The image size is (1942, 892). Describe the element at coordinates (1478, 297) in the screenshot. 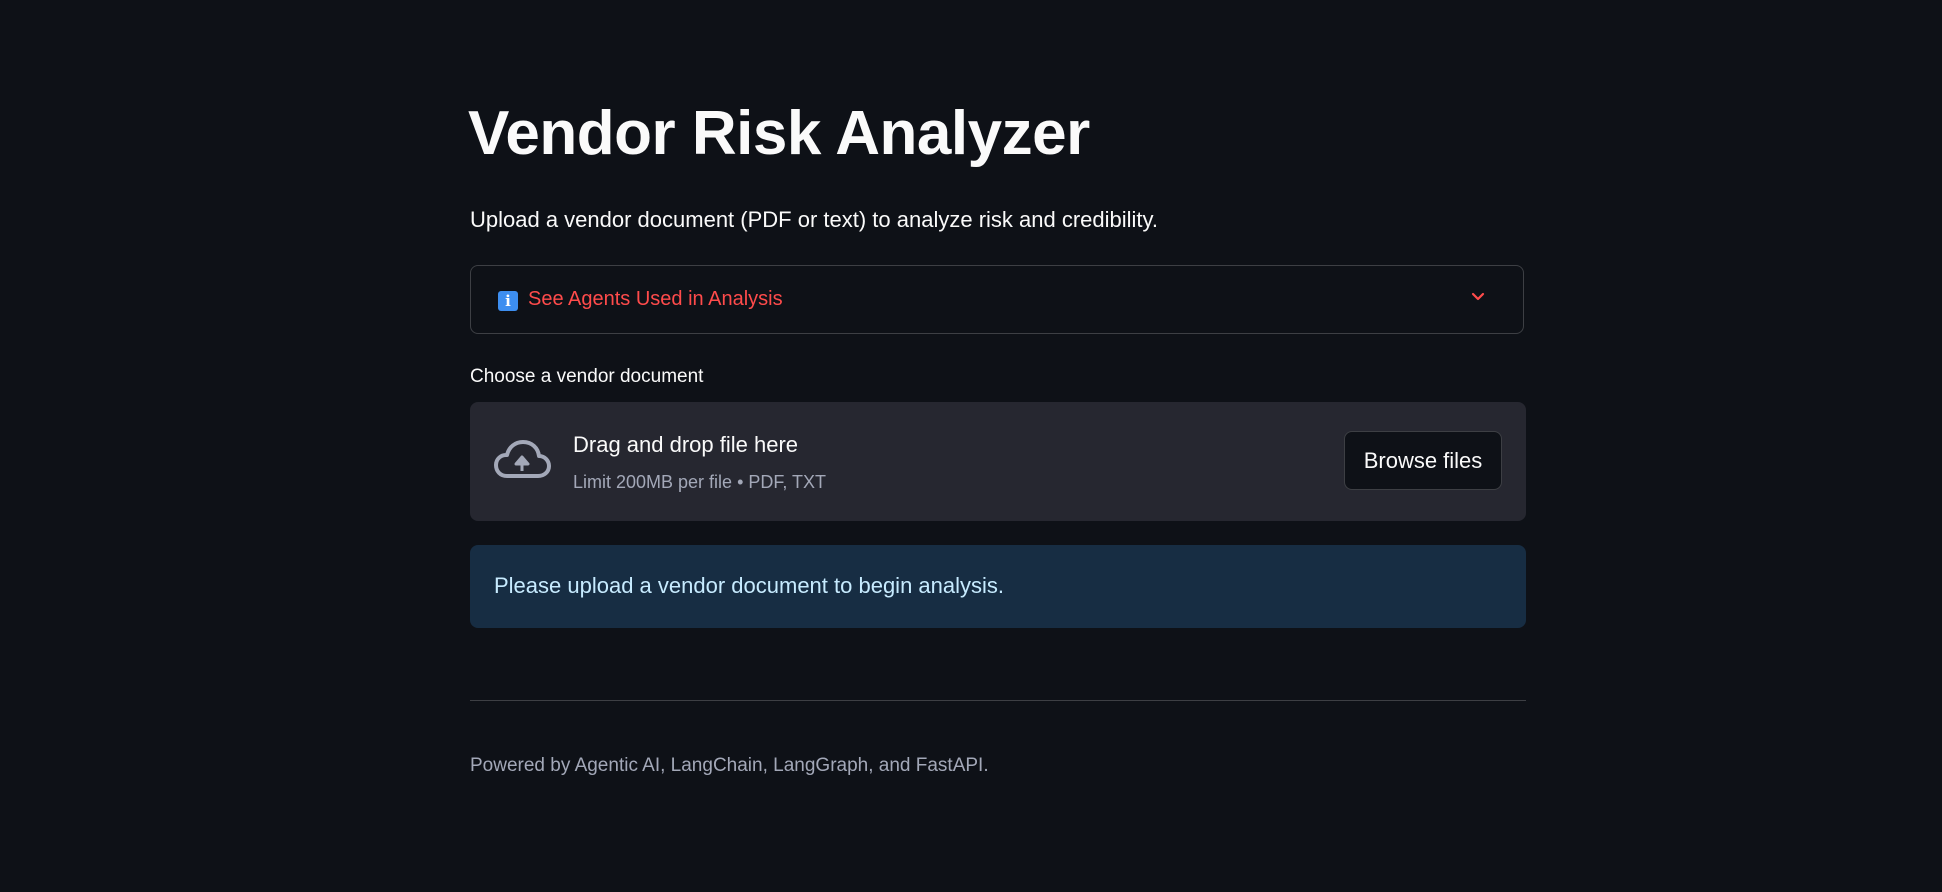

I see `chevron-down-icon` at that location.